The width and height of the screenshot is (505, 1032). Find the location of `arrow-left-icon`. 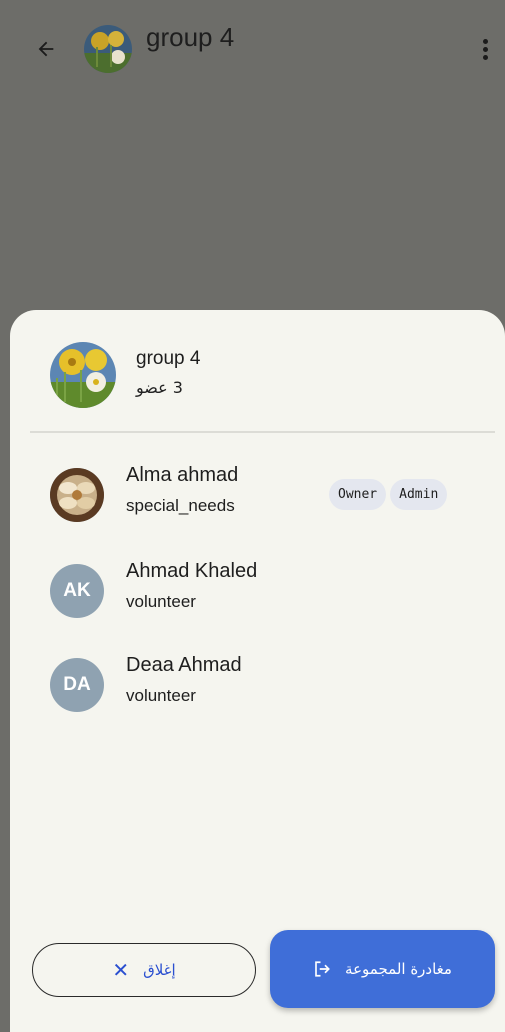

arrow-left-icon is located at coordinates (46, 49).